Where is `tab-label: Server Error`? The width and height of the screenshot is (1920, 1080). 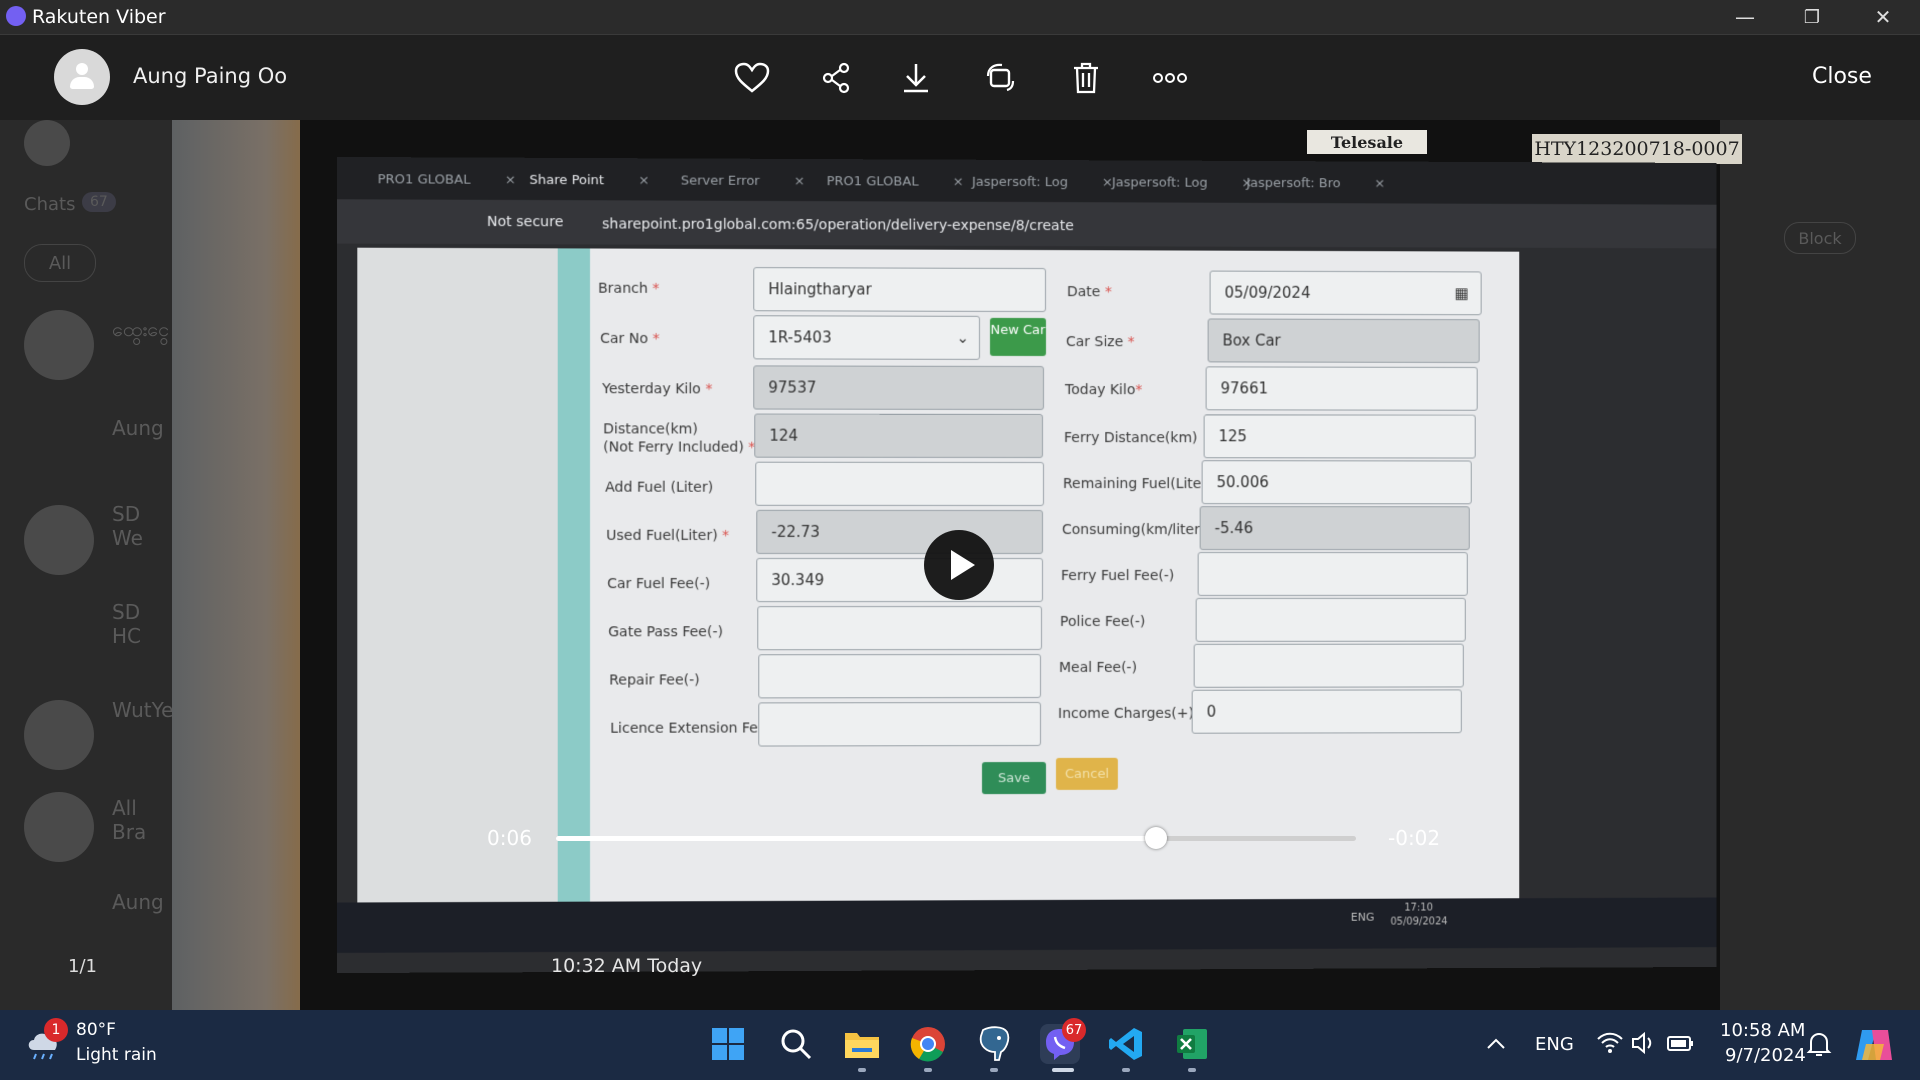
tab-label: Server Error is located at coordinates (720, 181).